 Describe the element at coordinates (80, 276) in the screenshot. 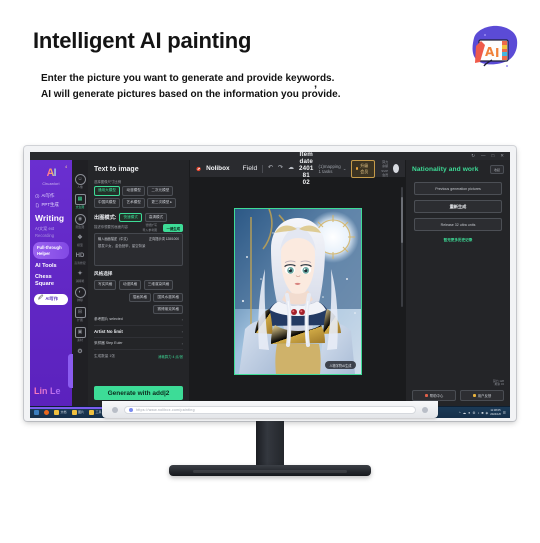

I see `rail-item-magic-wand: ✦ 消除笔` at that location.